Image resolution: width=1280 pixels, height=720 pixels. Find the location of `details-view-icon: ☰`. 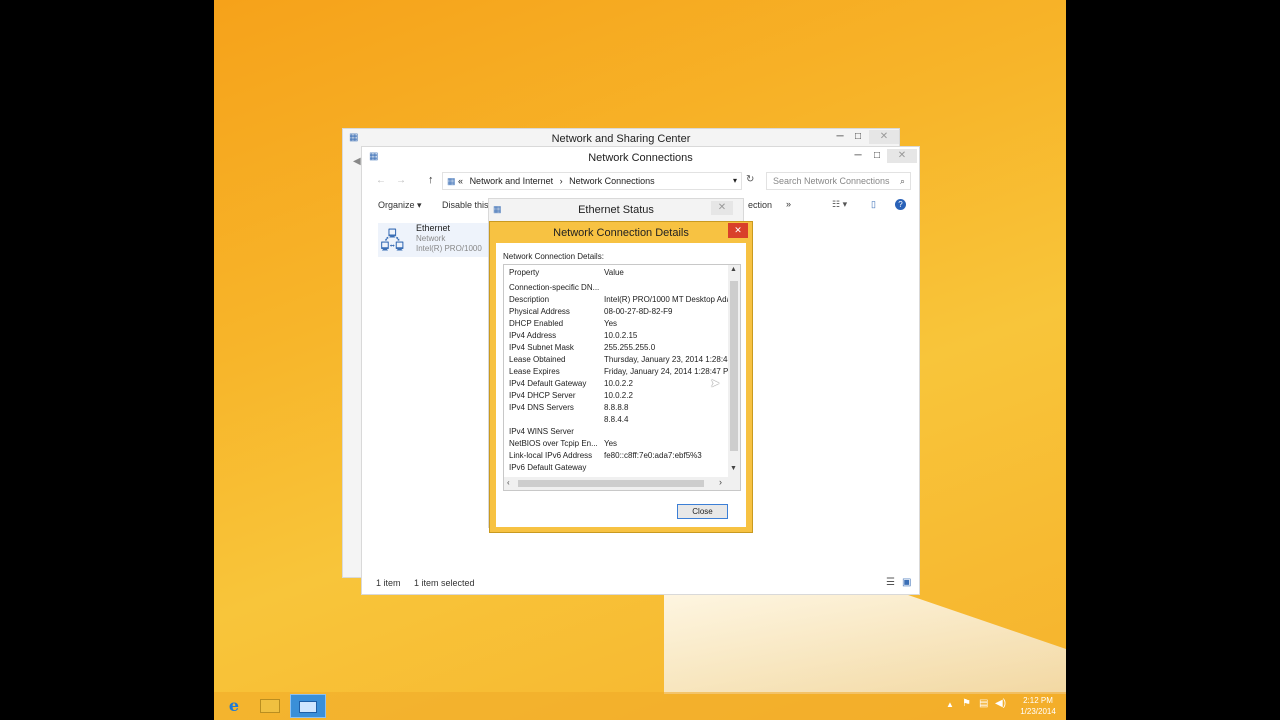

details-view-icon: ☰ is located at coordinates (890, 582).